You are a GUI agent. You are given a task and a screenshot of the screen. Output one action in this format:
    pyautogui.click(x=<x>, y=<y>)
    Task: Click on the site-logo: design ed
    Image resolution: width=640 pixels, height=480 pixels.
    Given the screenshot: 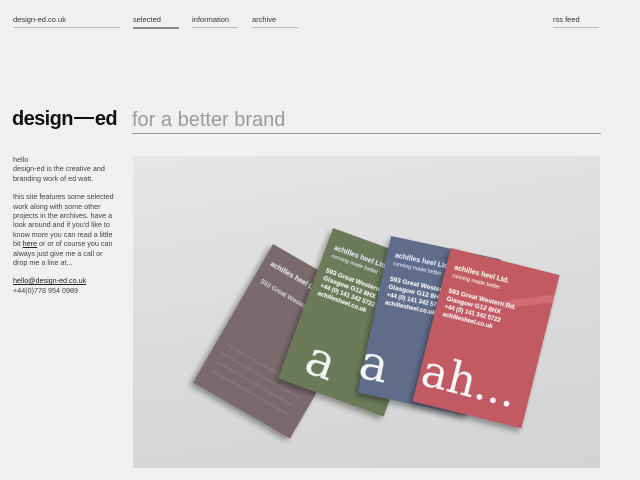 What is the action you would take?
    pyautogui.click(x=65, y=119)
    